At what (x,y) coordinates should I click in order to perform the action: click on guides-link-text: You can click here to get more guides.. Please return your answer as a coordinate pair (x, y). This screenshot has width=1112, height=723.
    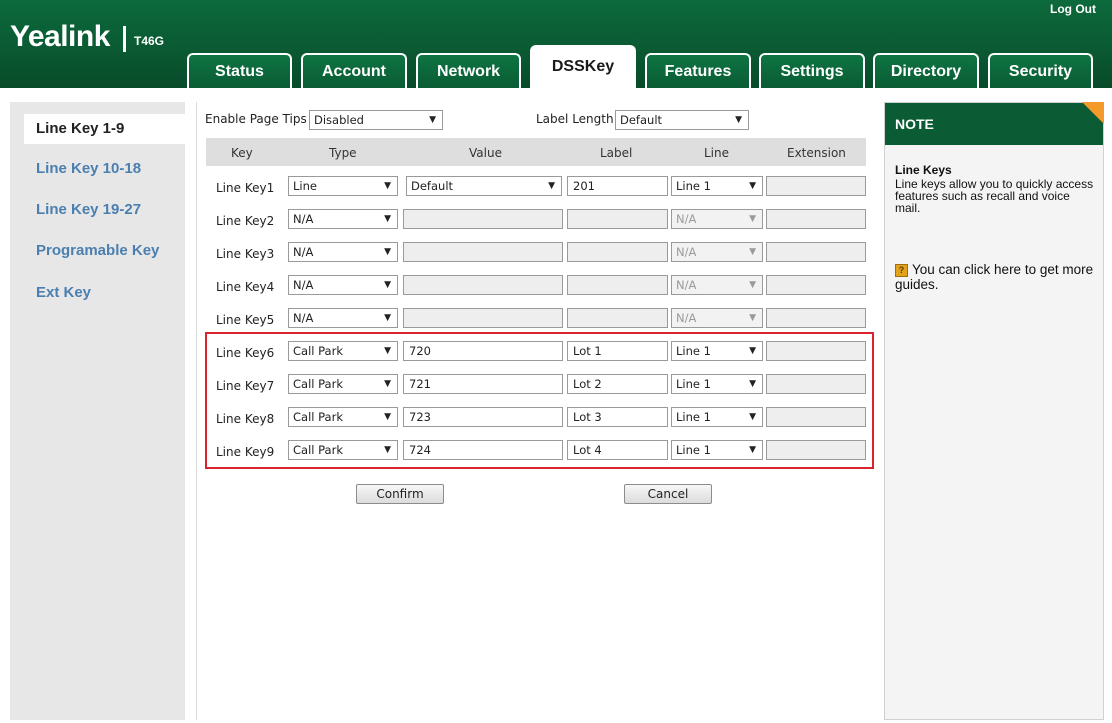
    Looking at the image, I should click on (994, 277).